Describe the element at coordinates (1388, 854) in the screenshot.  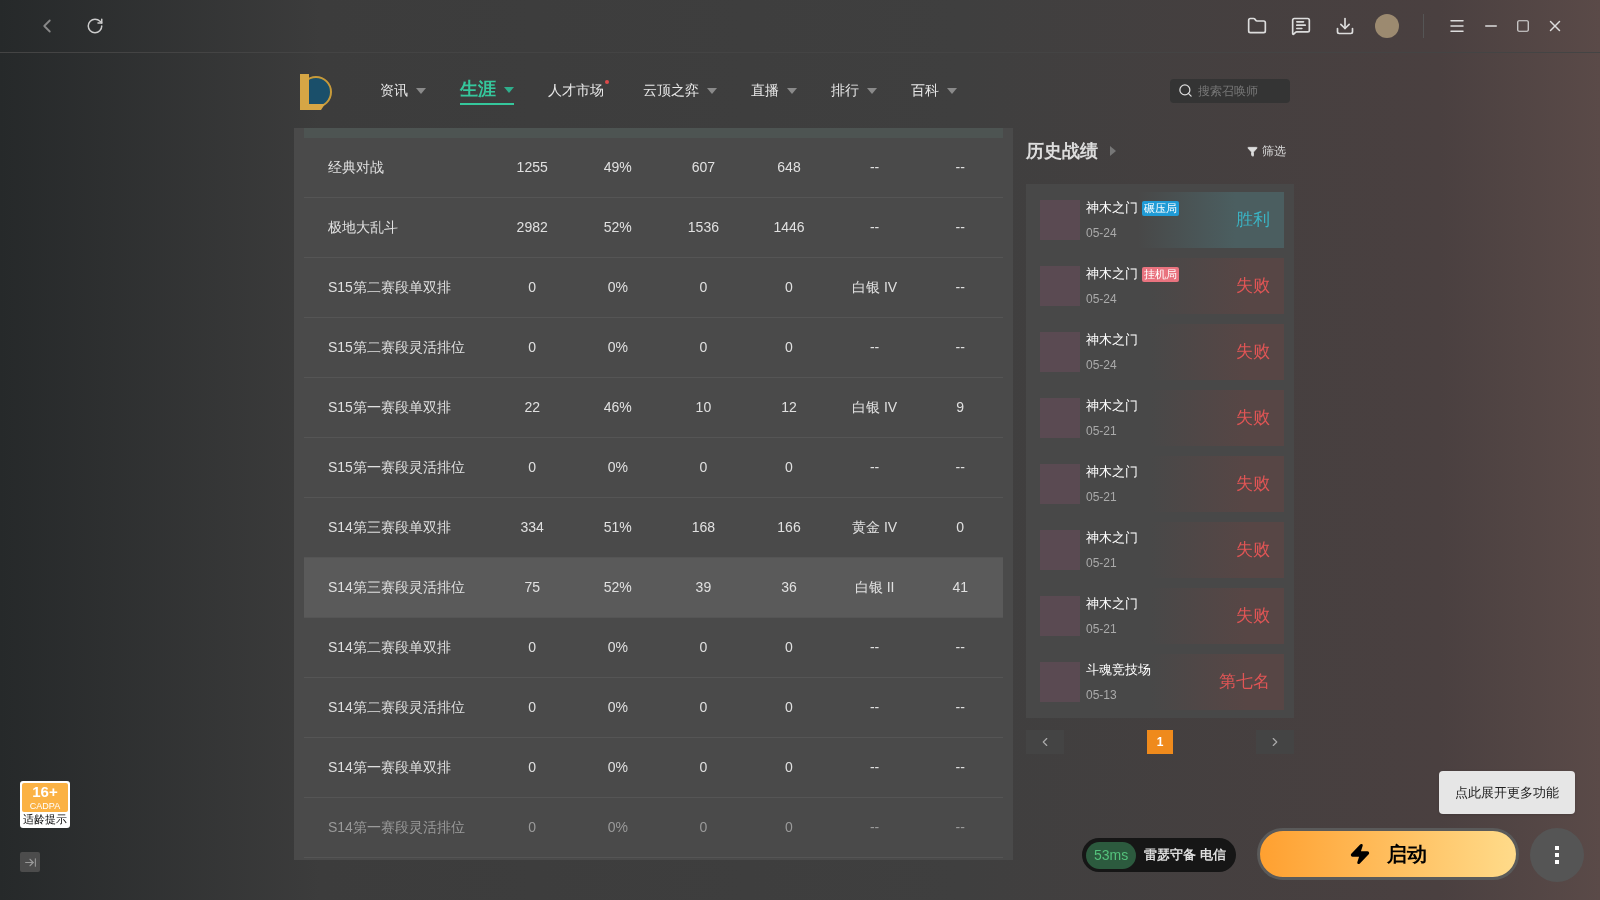
I see `launch-button: 启动` at that location.